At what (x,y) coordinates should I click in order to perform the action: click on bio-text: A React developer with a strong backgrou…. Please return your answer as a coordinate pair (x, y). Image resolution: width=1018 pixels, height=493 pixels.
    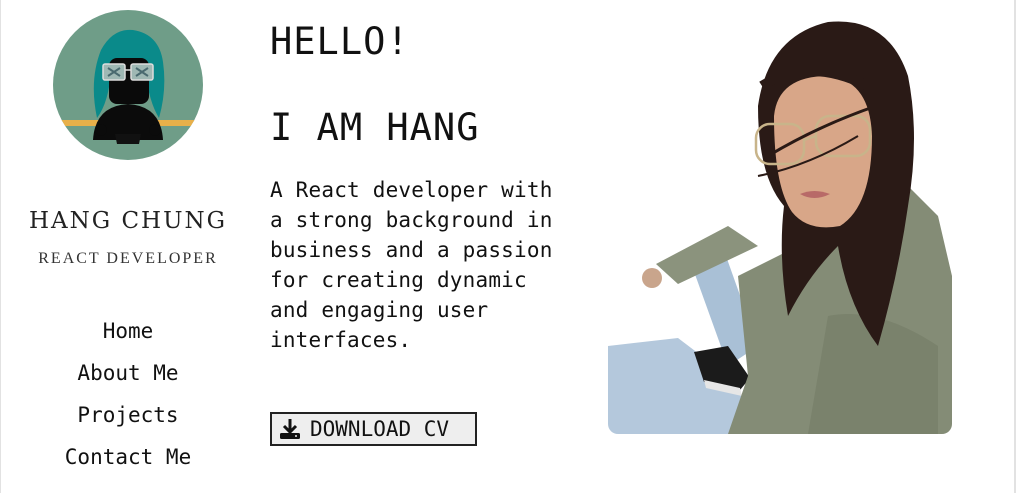
    Looking at the image, I should click on (411, 265).